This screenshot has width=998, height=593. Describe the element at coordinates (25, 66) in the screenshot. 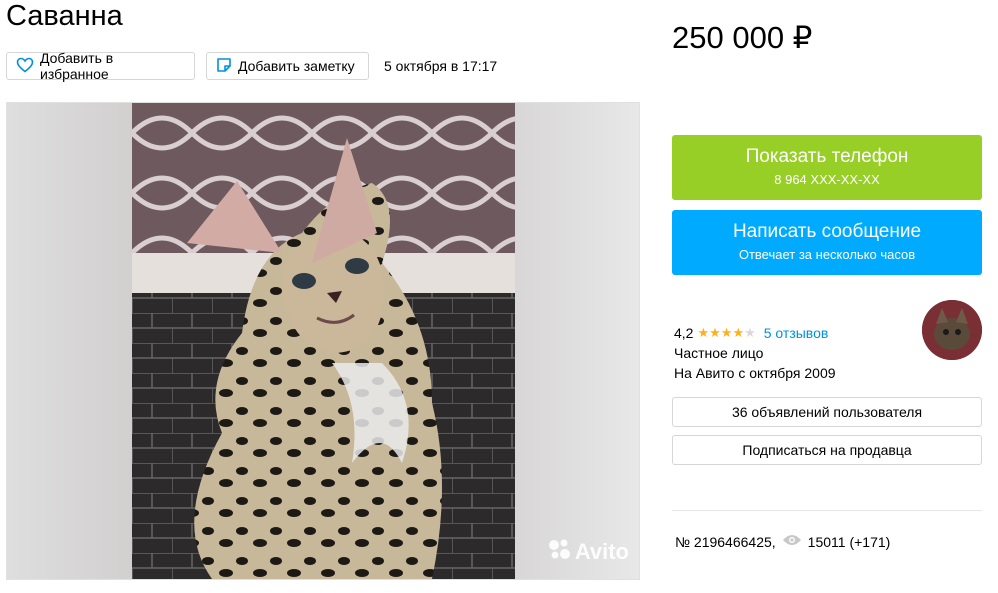

I see `heart-icon` at that location.